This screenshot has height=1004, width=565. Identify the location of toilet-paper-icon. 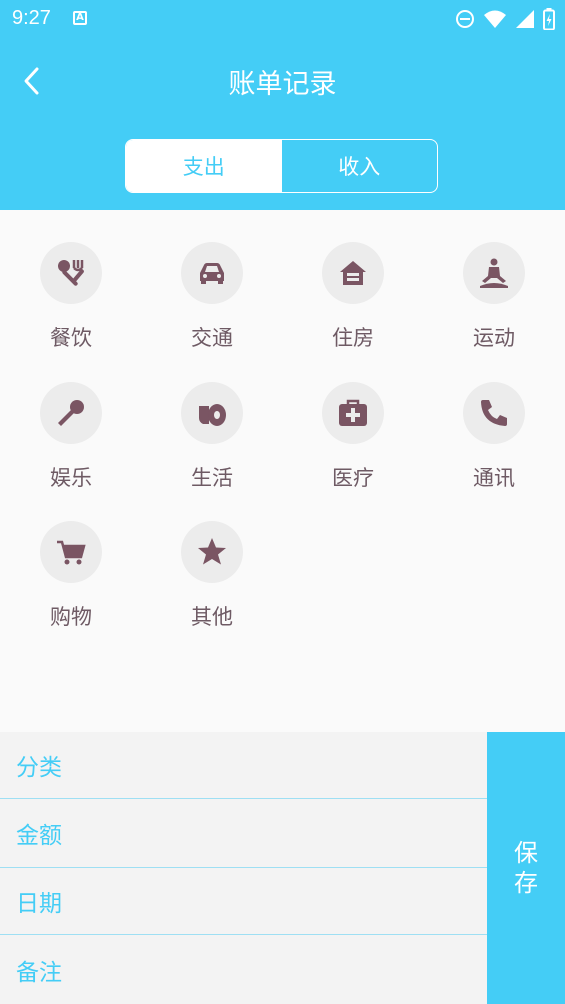
(212, 413).